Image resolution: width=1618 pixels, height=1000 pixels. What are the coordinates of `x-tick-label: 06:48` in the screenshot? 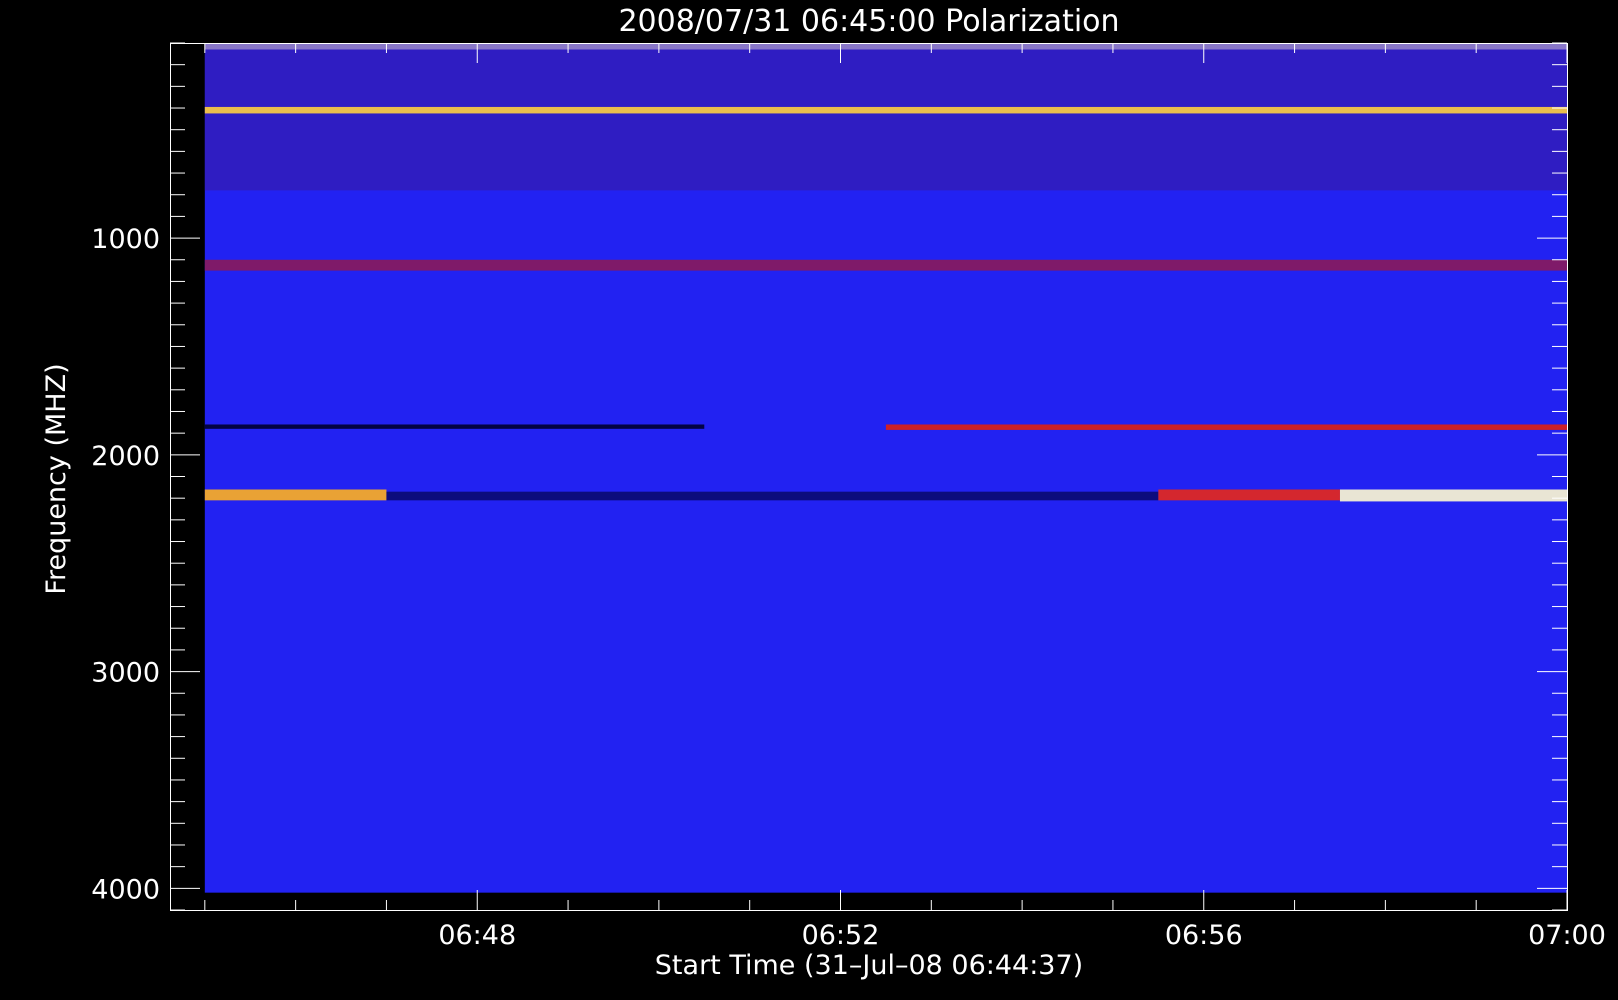 It's located at (477, 935).